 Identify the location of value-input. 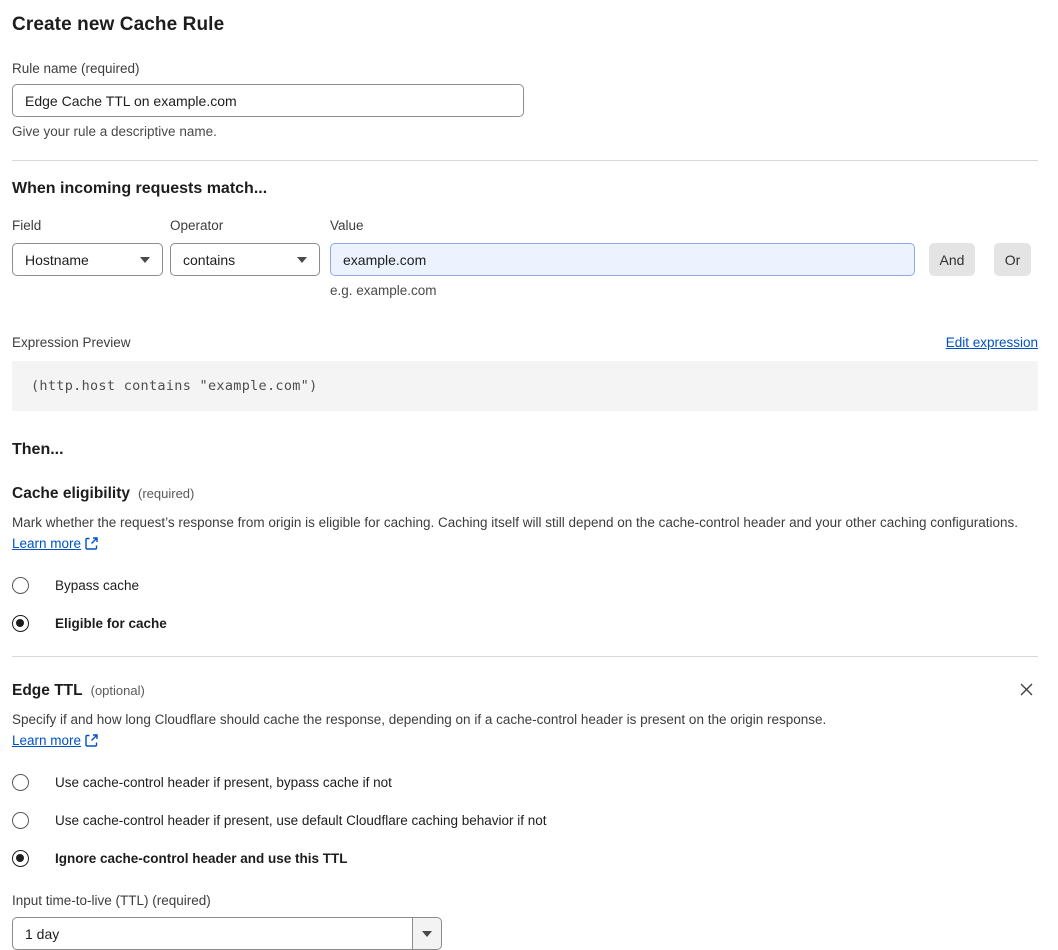
(622, 259).